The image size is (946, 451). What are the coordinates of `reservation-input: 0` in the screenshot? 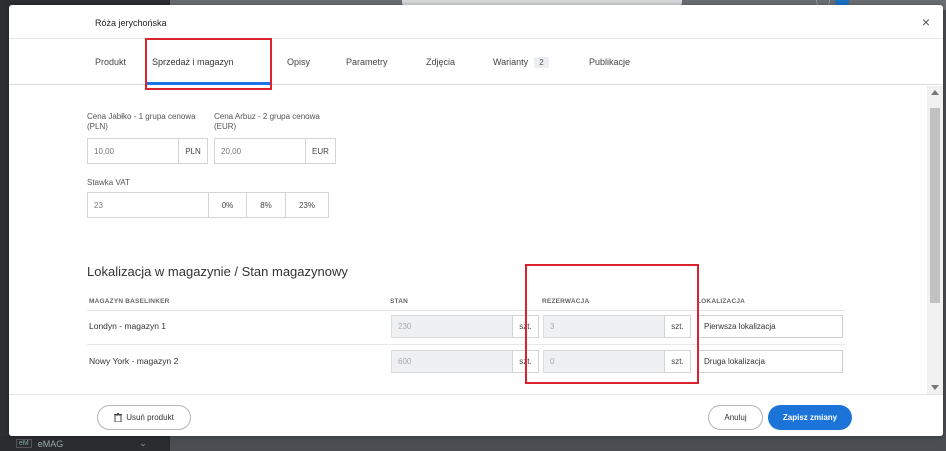 It's located at (604, 361).